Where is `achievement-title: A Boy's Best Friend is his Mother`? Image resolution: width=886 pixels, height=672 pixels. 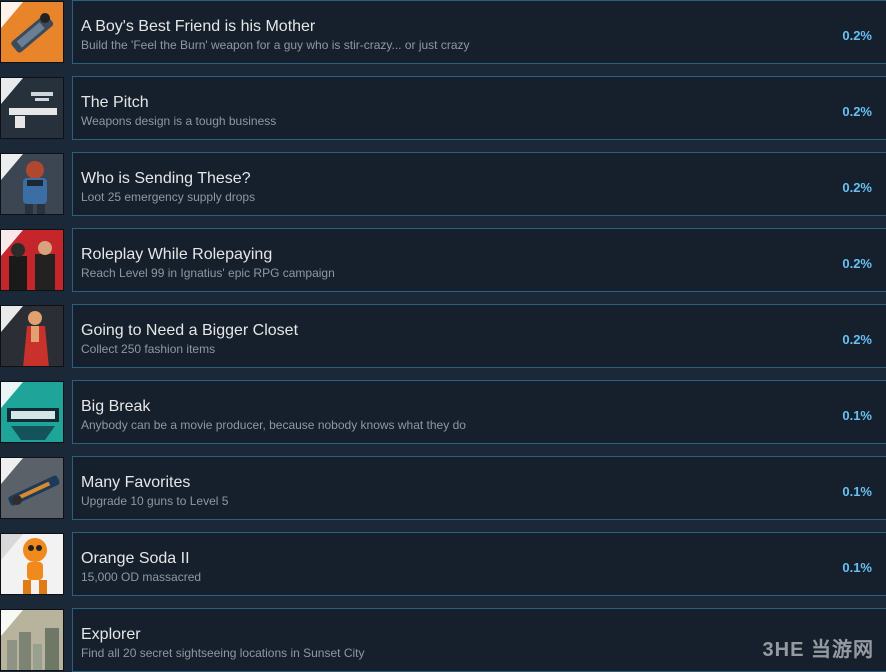
achievement-title: A Boy's Best Friend is his Mother is located at coordinates (198, 27).